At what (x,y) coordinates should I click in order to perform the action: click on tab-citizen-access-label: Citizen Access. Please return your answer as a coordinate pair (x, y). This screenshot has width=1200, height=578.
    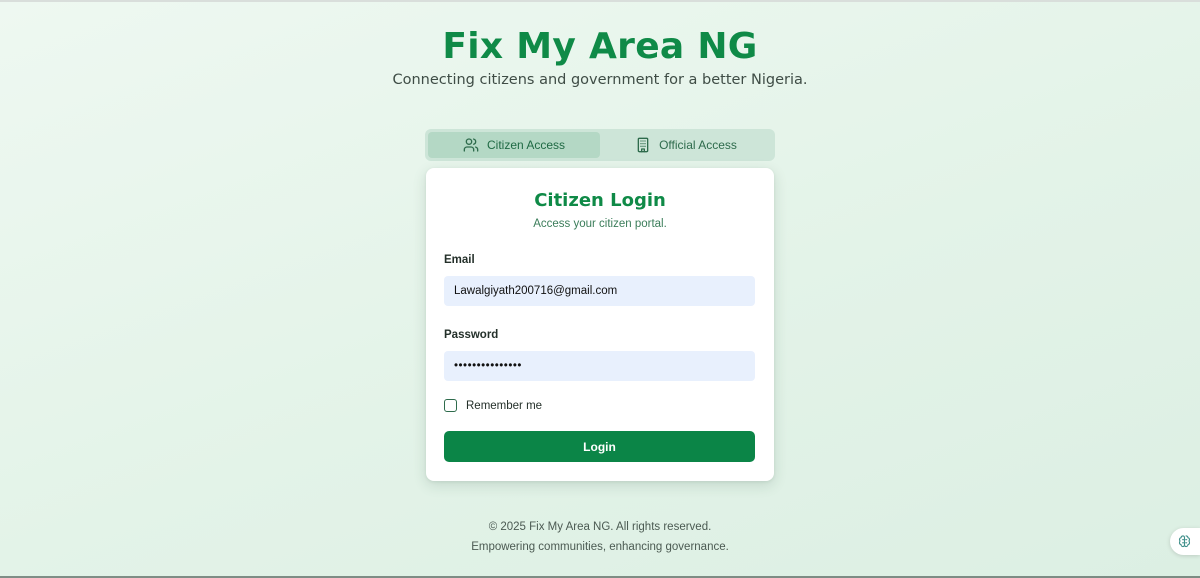
    Looking at the image, I should click on (526, 145).